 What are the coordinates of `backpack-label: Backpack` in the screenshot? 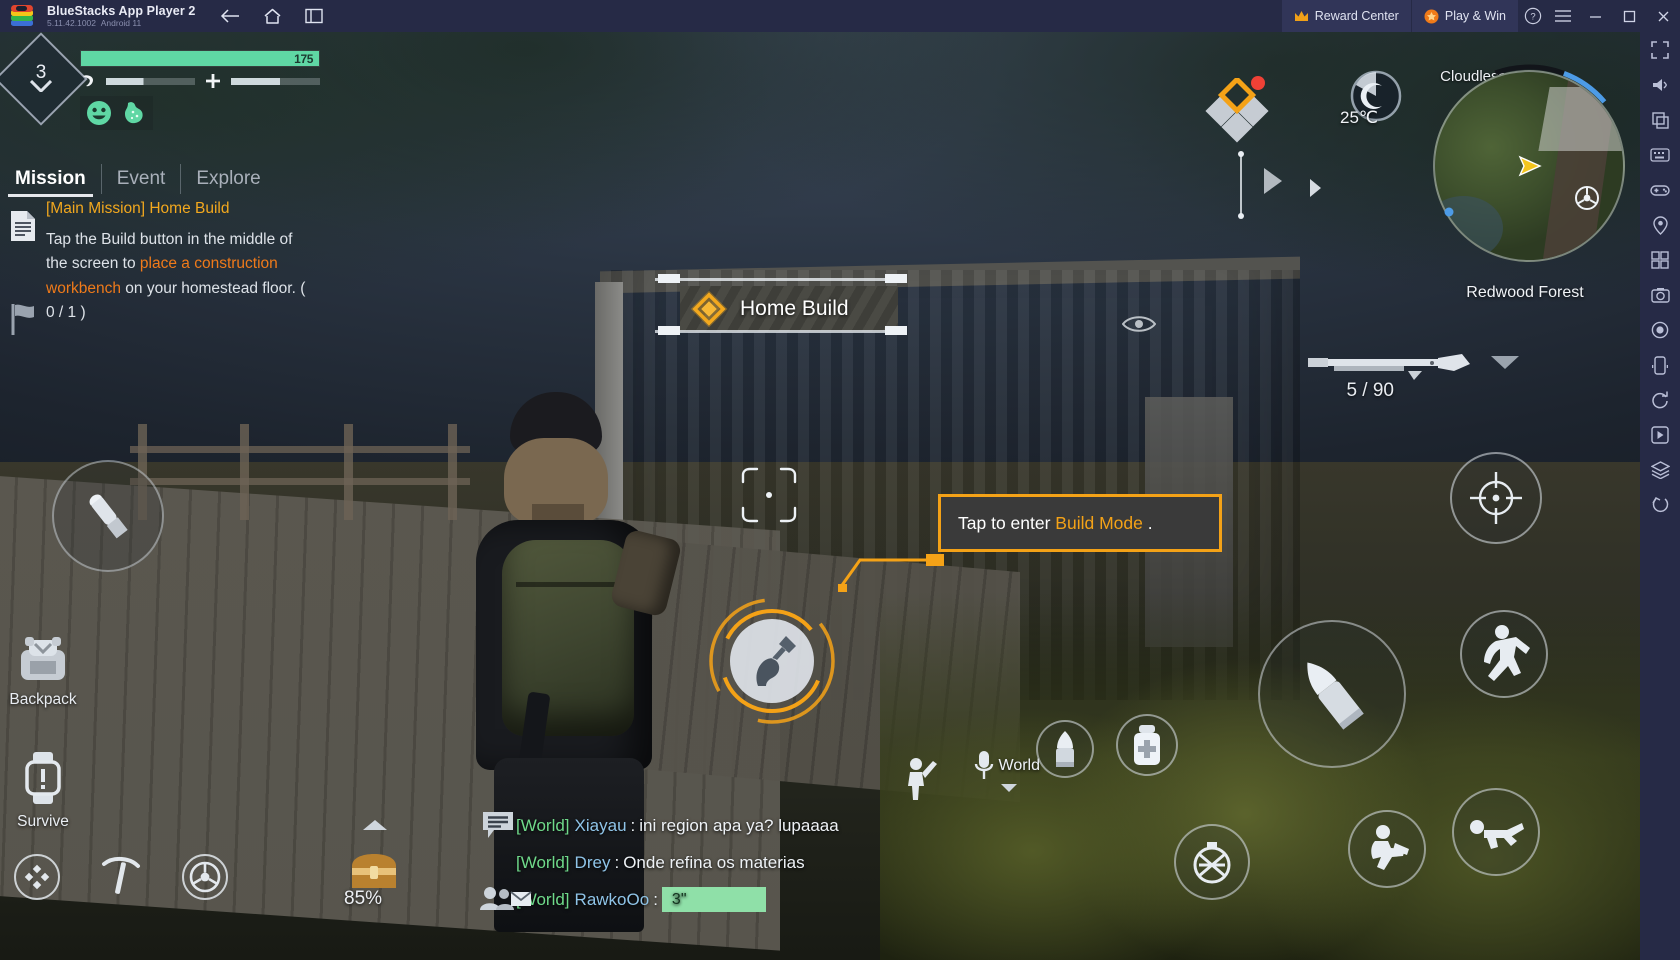 It's located at (43, 699).